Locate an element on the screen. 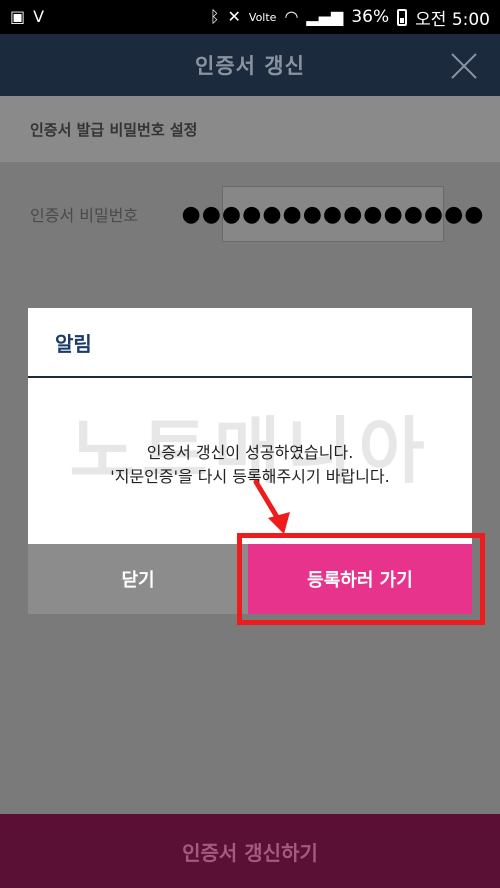 This screenshot has height=888, width=500. app-header: 인증서 갱신 is located at coordinates (250, 65).